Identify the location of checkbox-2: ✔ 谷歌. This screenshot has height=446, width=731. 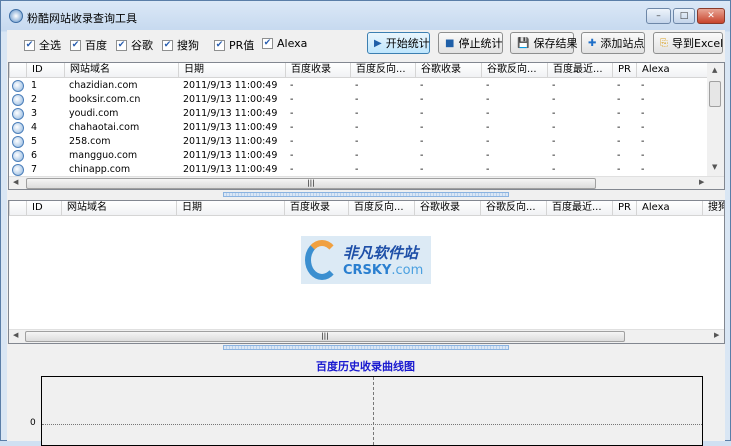
(134, 45).